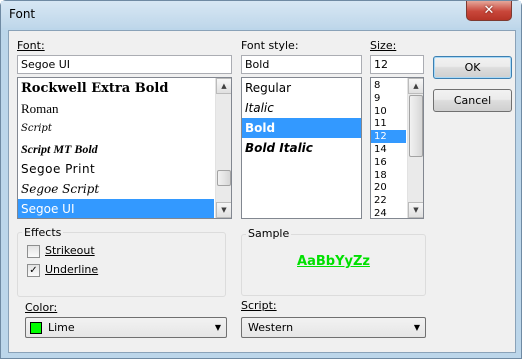 This screenshot has height=359, width=522. Describe the element at coordinates (270, 45) in the screenshot. I see `font-style-label: Font style:` at that location.